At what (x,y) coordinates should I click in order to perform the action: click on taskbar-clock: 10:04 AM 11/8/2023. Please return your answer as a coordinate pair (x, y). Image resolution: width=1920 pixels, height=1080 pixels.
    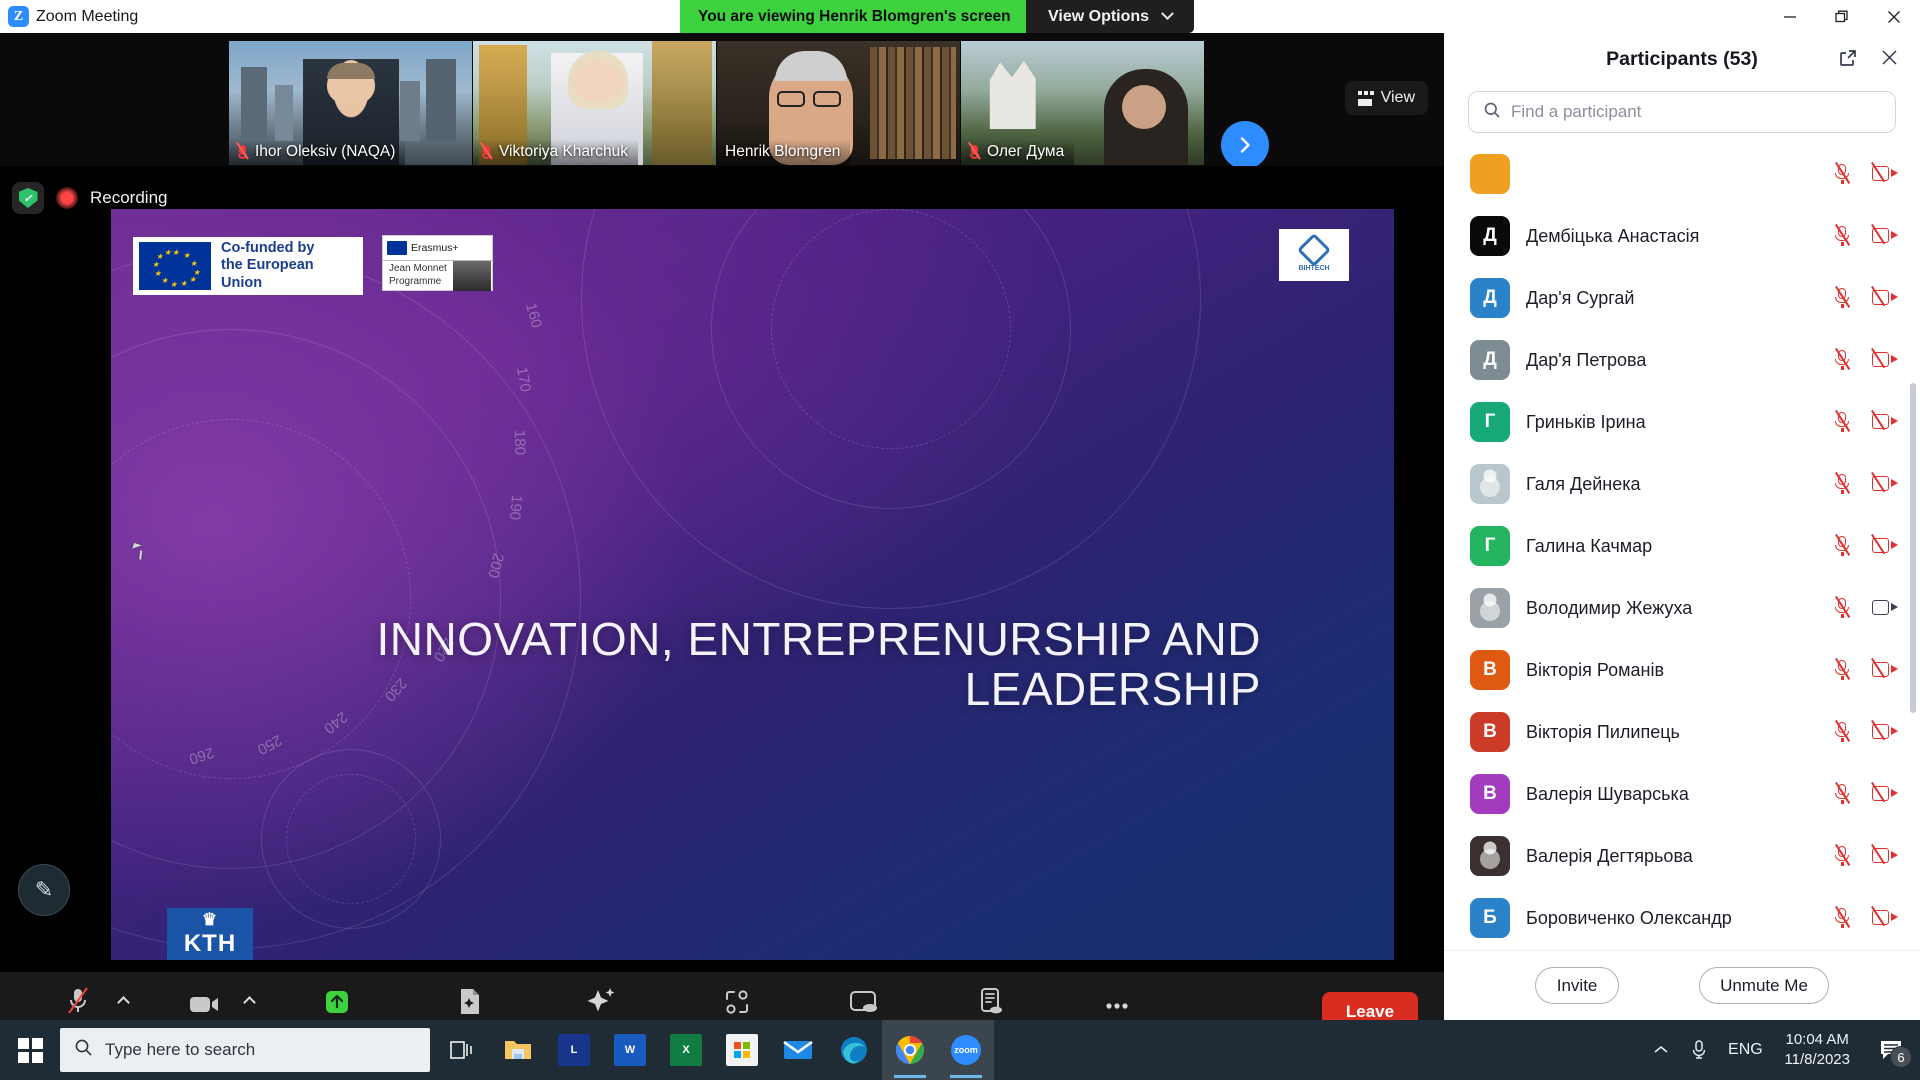
    Looking at the image, I should click on (1817, 1050).